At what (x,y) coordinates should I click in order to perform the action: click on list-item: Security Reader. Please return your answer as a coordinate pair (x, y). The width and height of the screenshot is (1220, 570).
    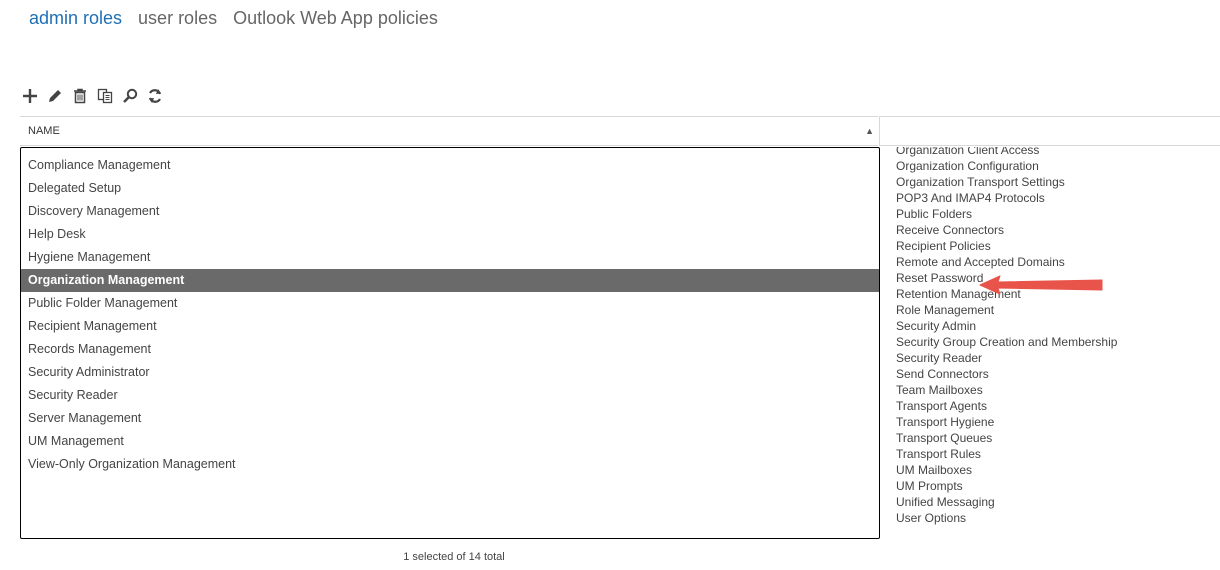
    Looking at the image, I should click on (450, 395).